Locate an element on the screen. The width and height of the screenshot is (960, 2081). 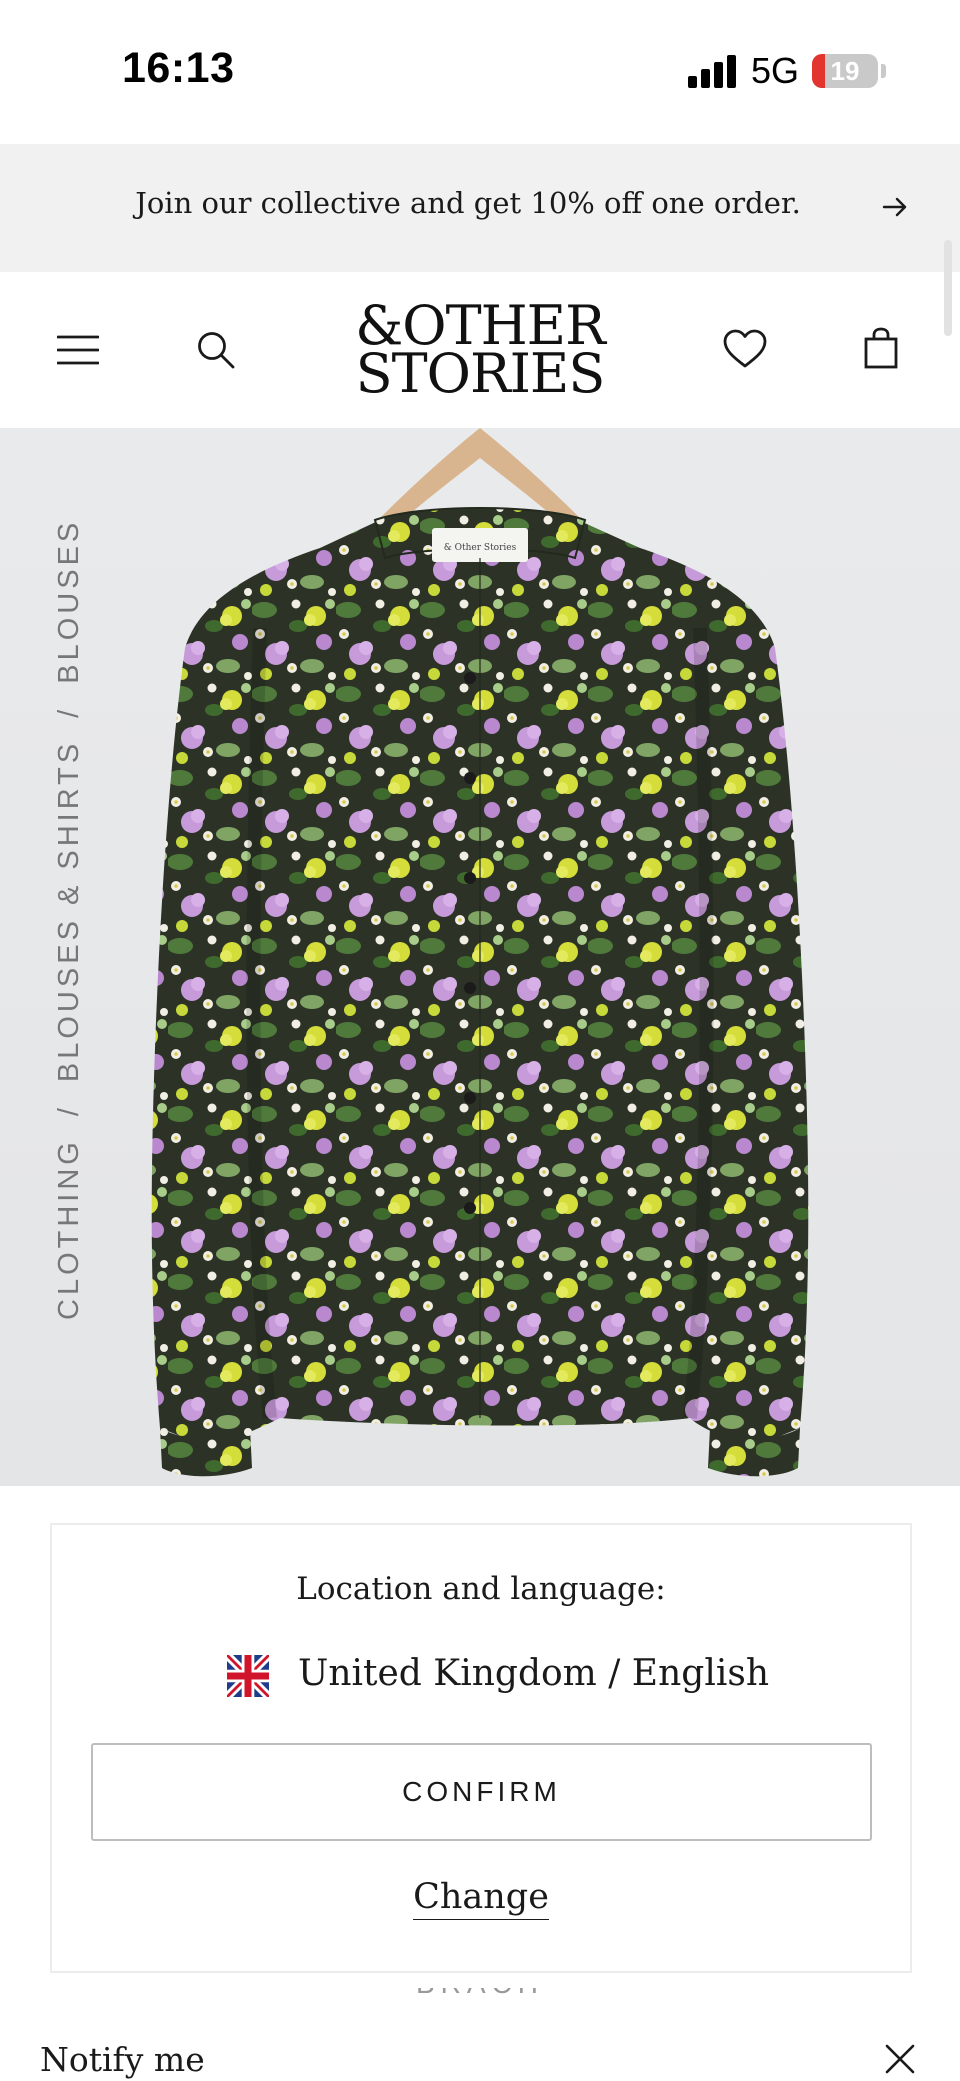
site-header: &OTHER STORIES is located at coordinates (480, 350).